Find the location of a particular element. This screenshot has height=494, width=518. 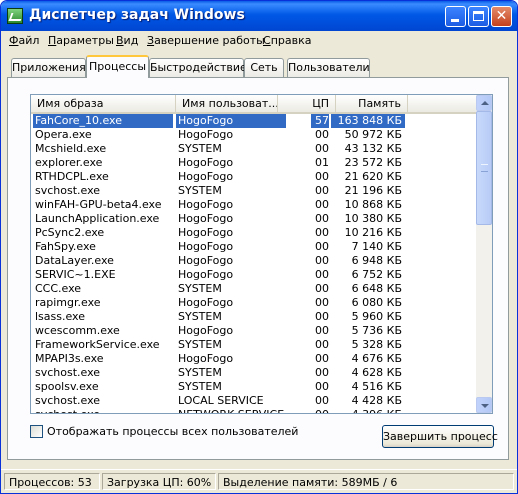

list-header: Имя образа Имя пользоват... ЦП Память is located at coordinates (253, 104).